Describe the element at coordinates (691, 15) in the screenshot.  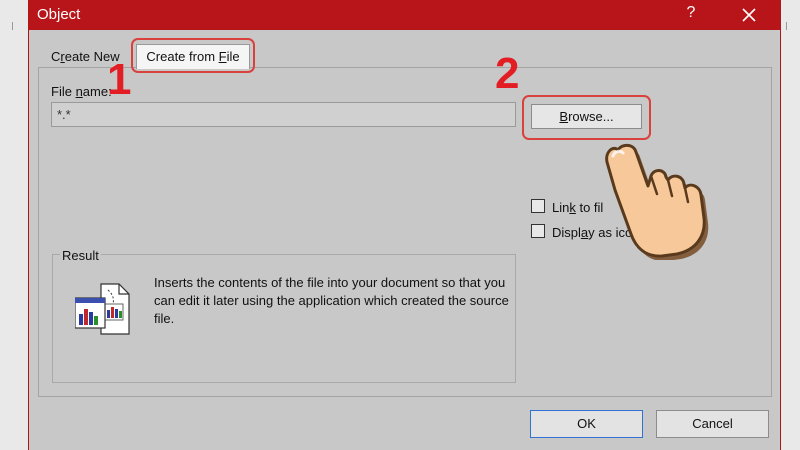
I see `help-button: ?` at that location.